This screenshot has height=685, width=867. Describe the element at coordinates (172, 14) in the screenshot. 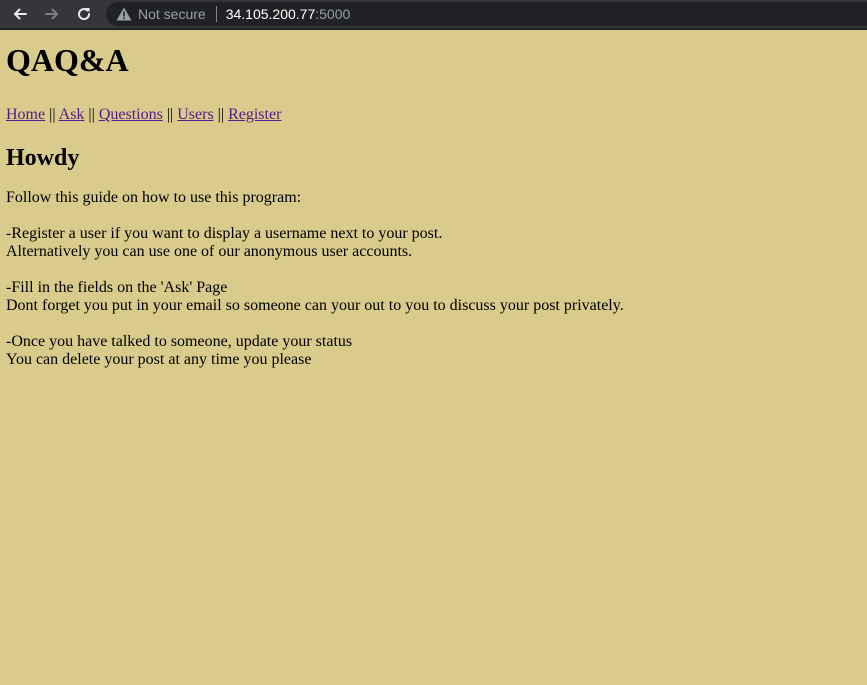

I see `security-status-label: Not secure` at that location.